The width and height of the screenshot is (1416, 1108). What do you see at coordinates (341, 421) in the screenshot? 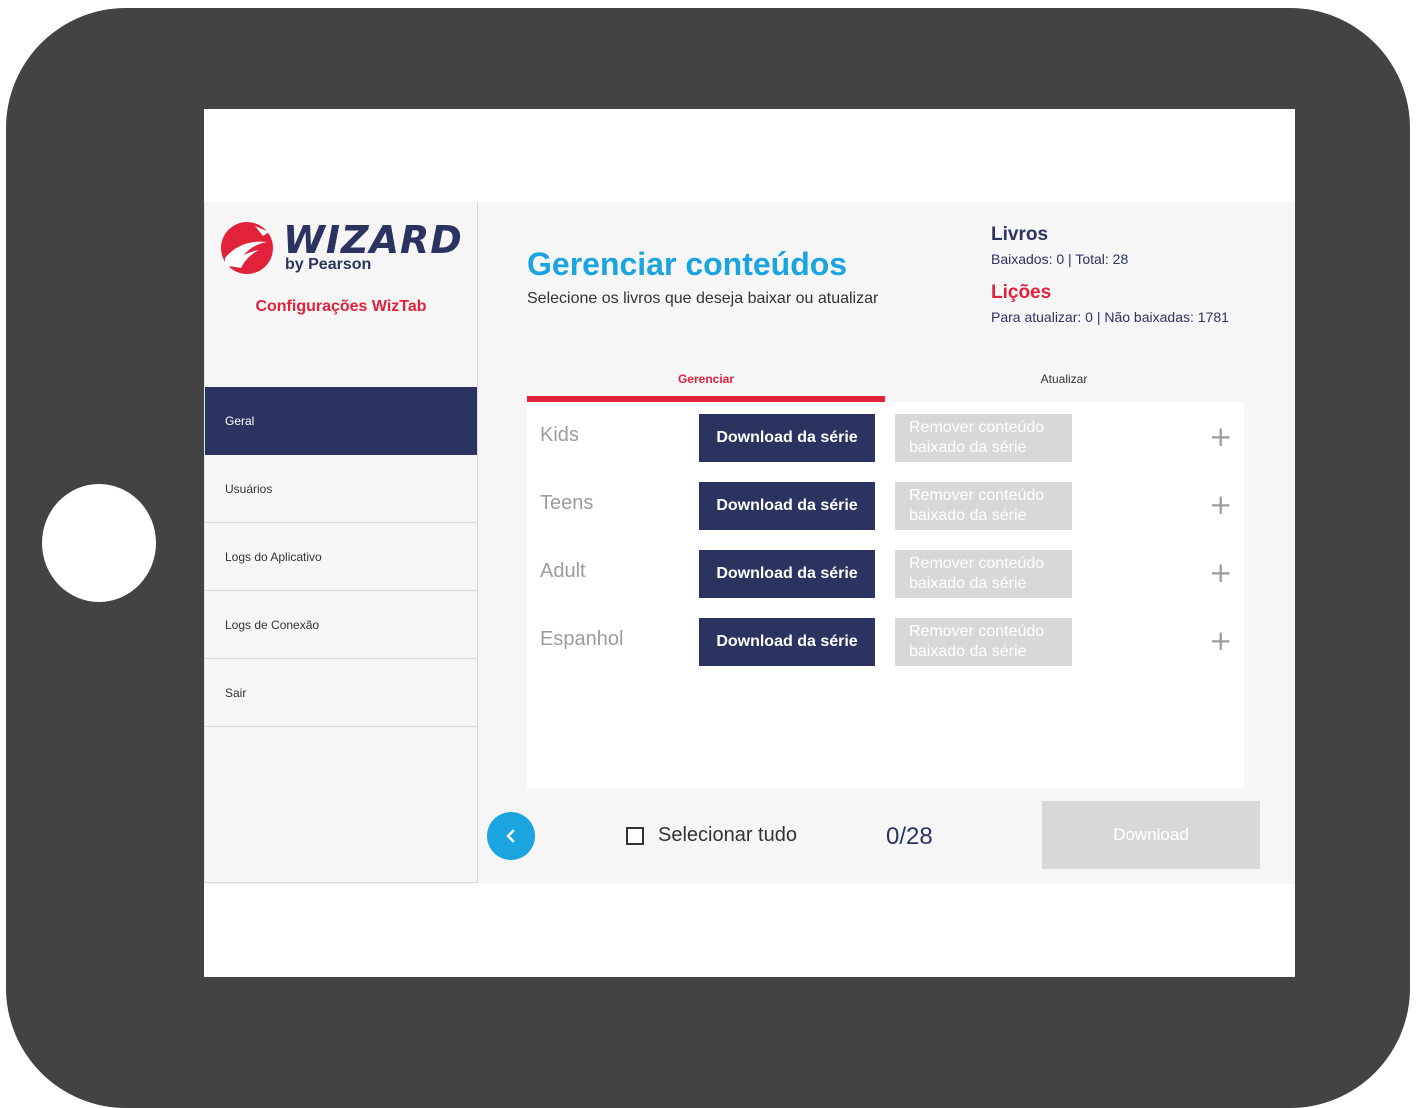
I see `sidebar-item-geral: Geral` at bounding box center [341, 421].